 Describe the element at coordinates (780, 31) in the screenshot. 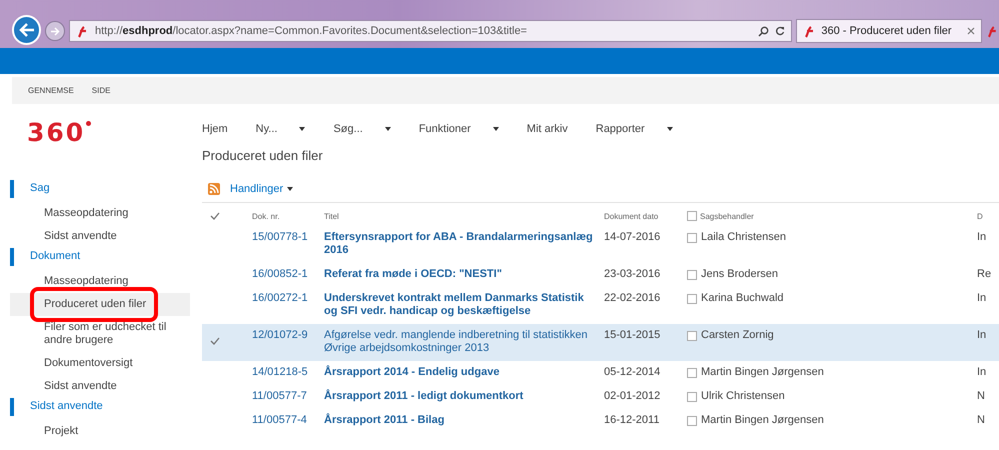

I see `refresh-icon` at that location.